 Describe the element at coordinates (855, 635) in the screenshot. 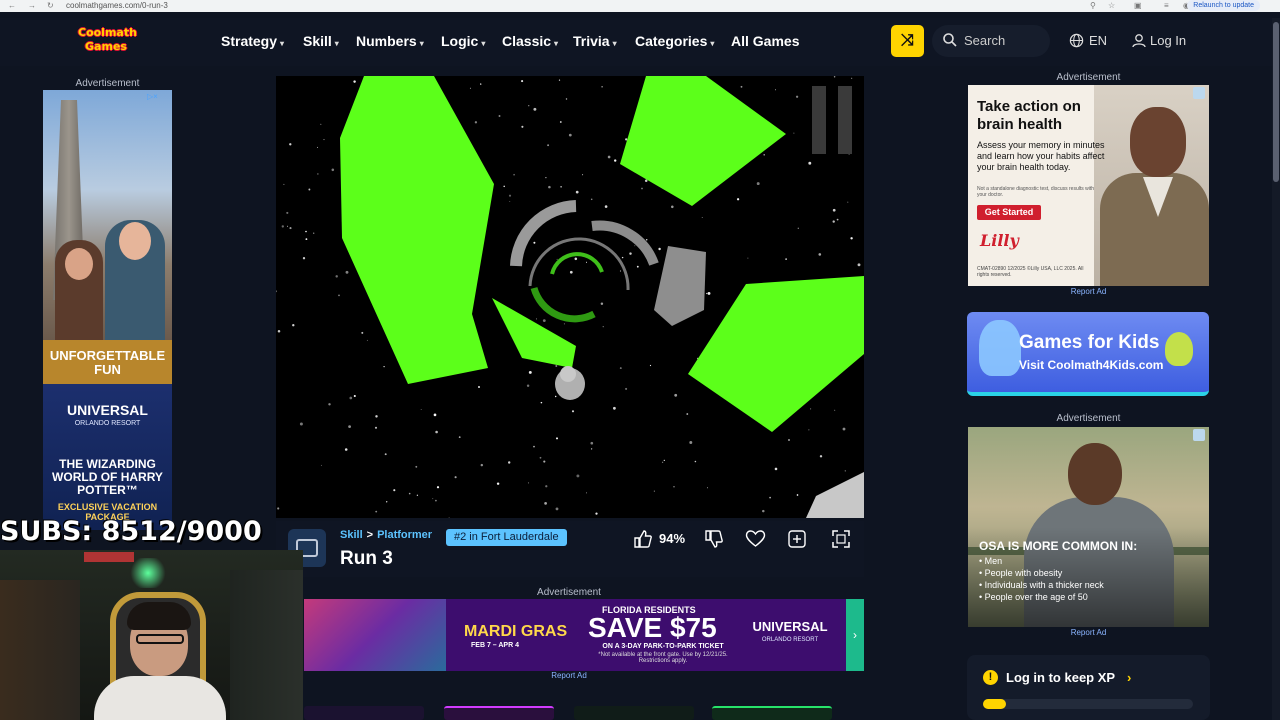

I see `chevron-right-icon: ›` at that location.